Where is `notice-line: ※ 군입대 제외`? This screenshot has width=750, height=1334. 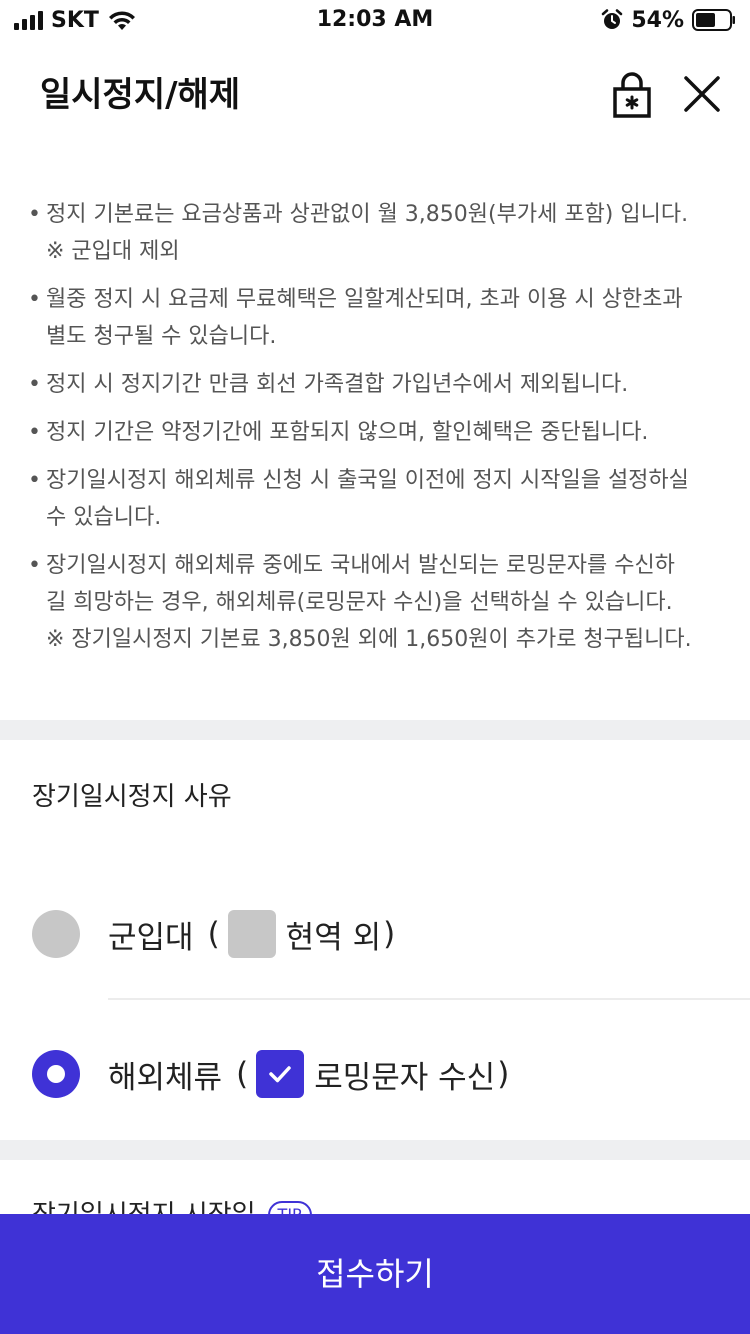 notice-line: ※ 군입대 제외 is located at coordinates (113, 251).